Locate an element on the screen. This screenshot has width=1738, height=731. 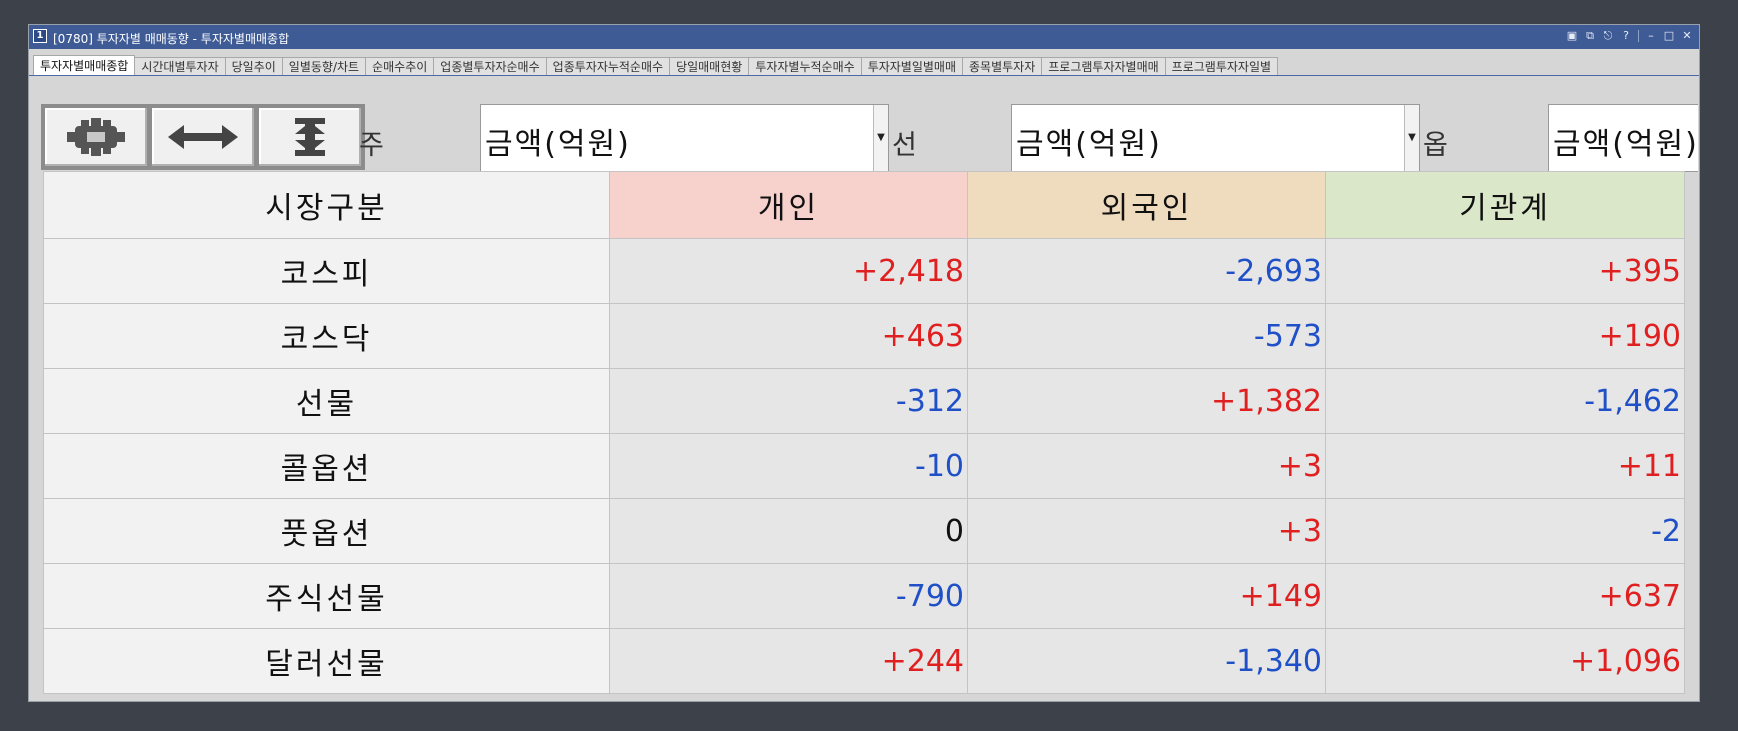
table-row: 풋옵션 0 +3 -2 is located at coordinates (864, 531).